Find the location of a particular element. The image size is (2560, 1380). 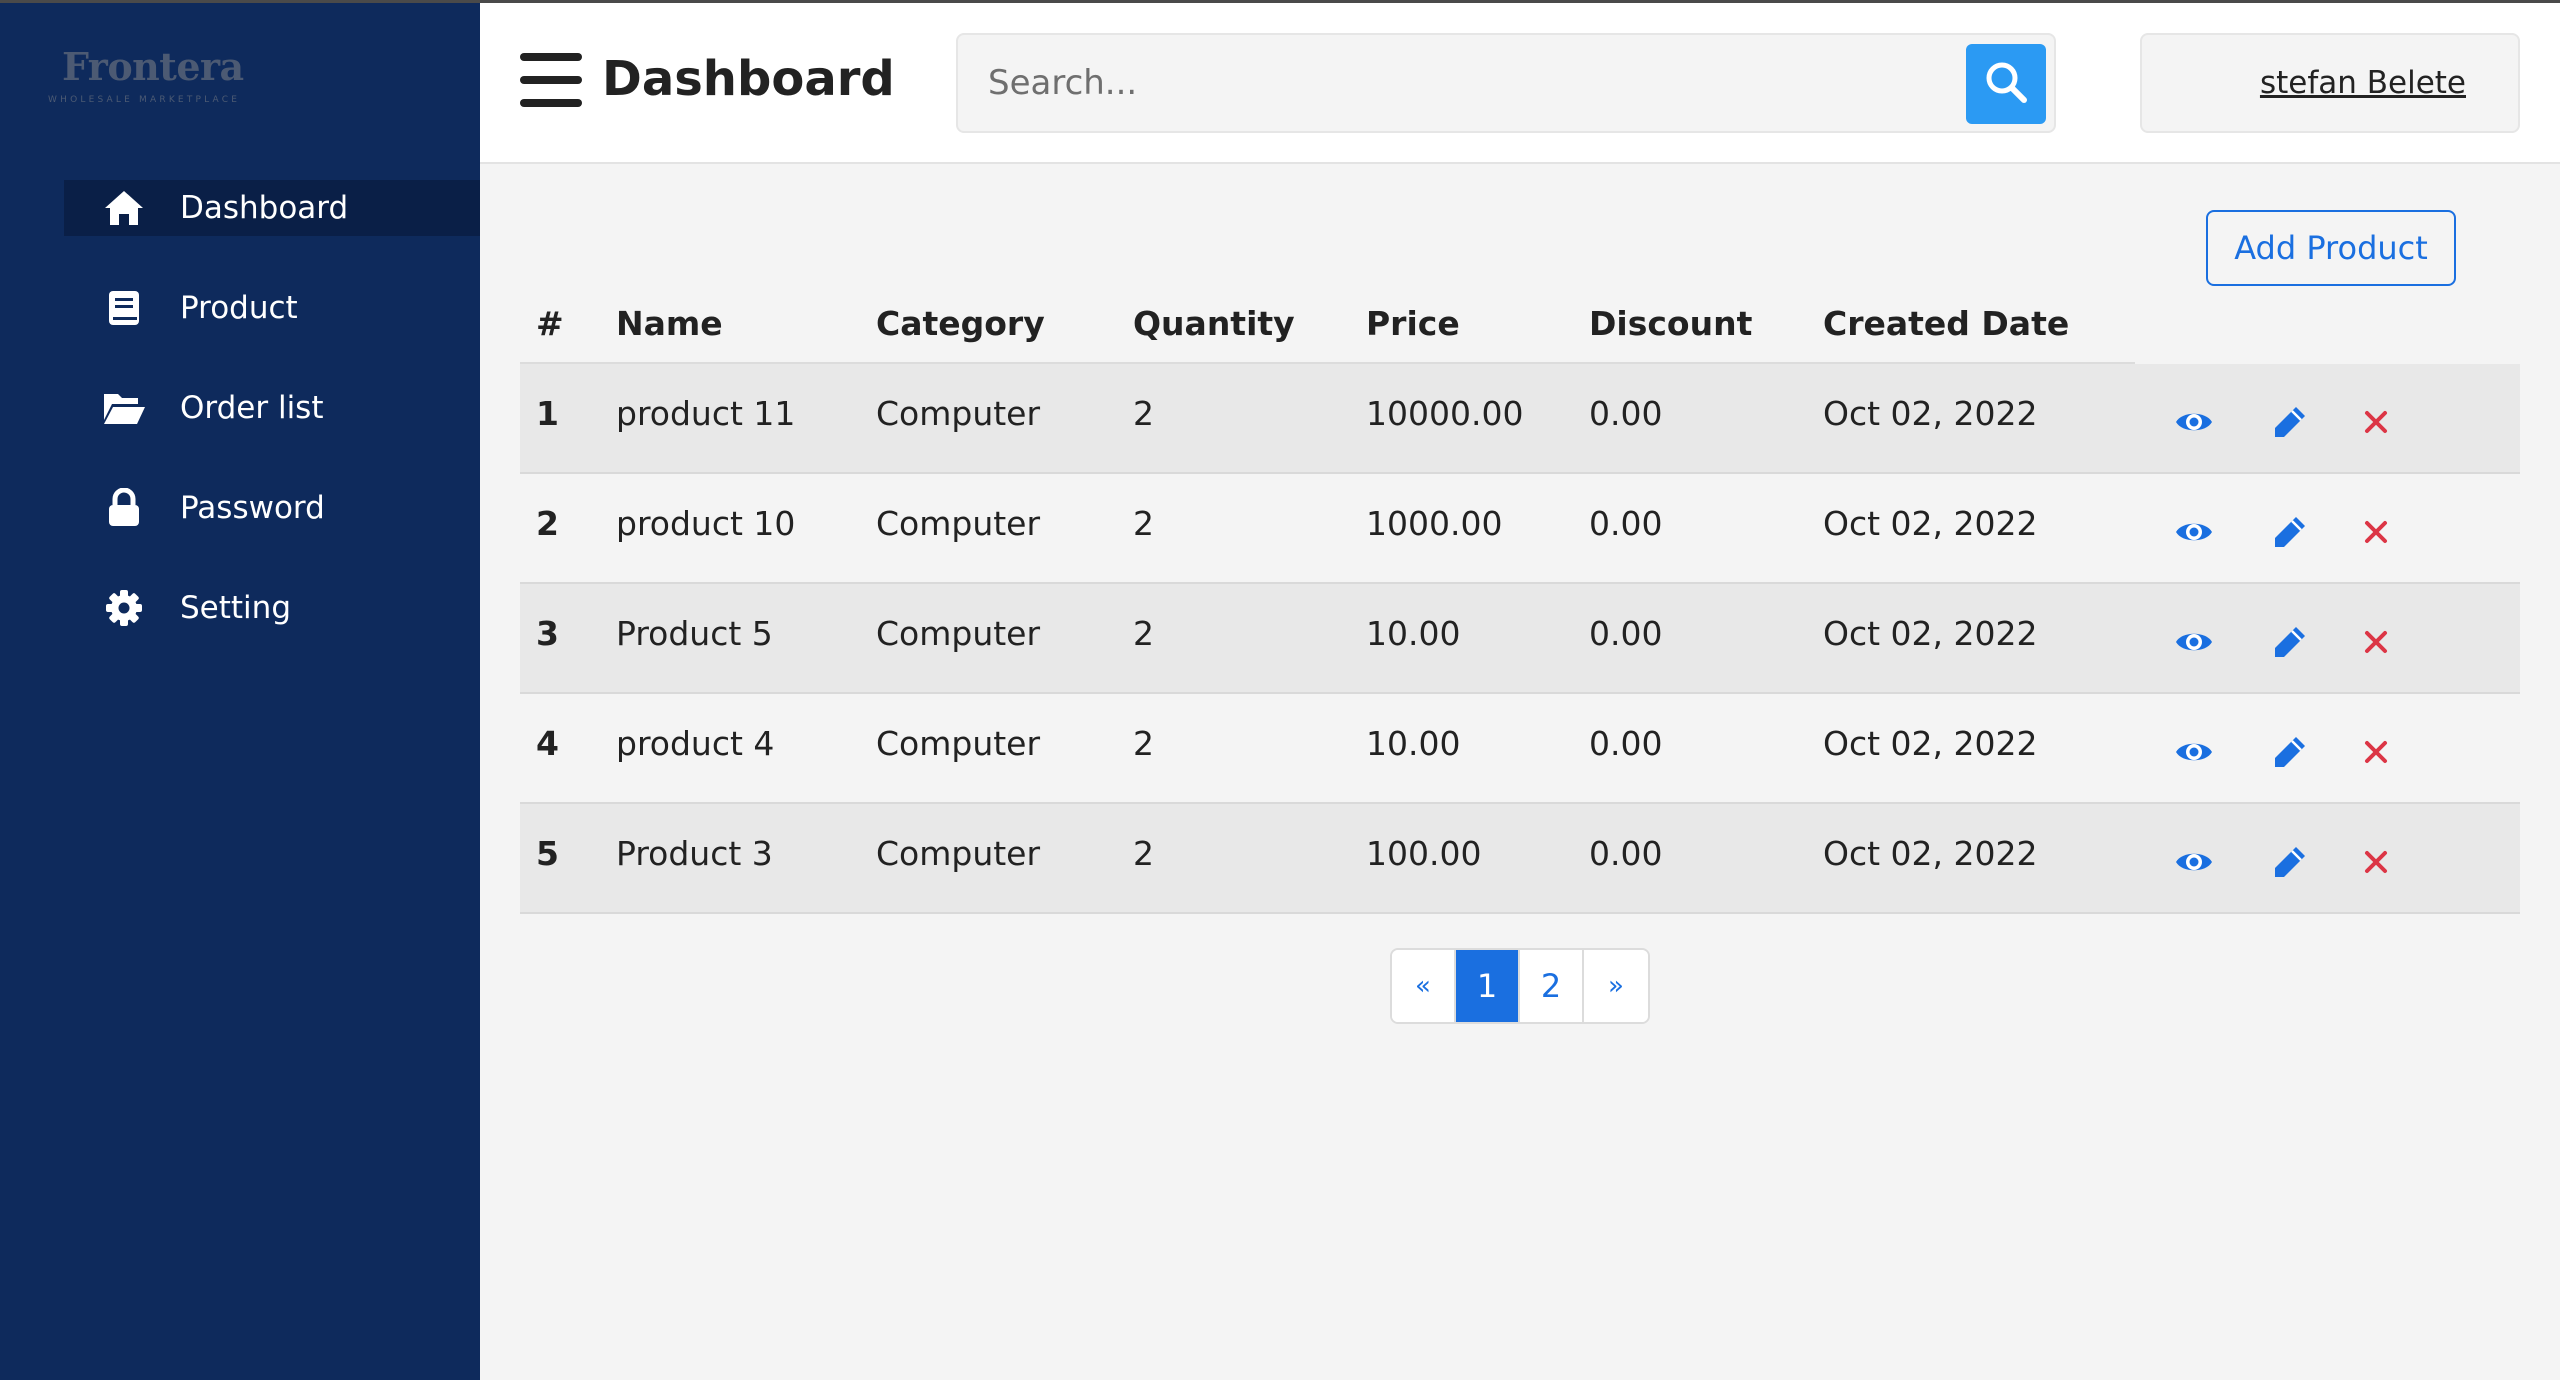

table-row: 4 product 4 Computer 2 10.00 0.00 Oct 02, 2022 is located at coordinates (1520, 749).